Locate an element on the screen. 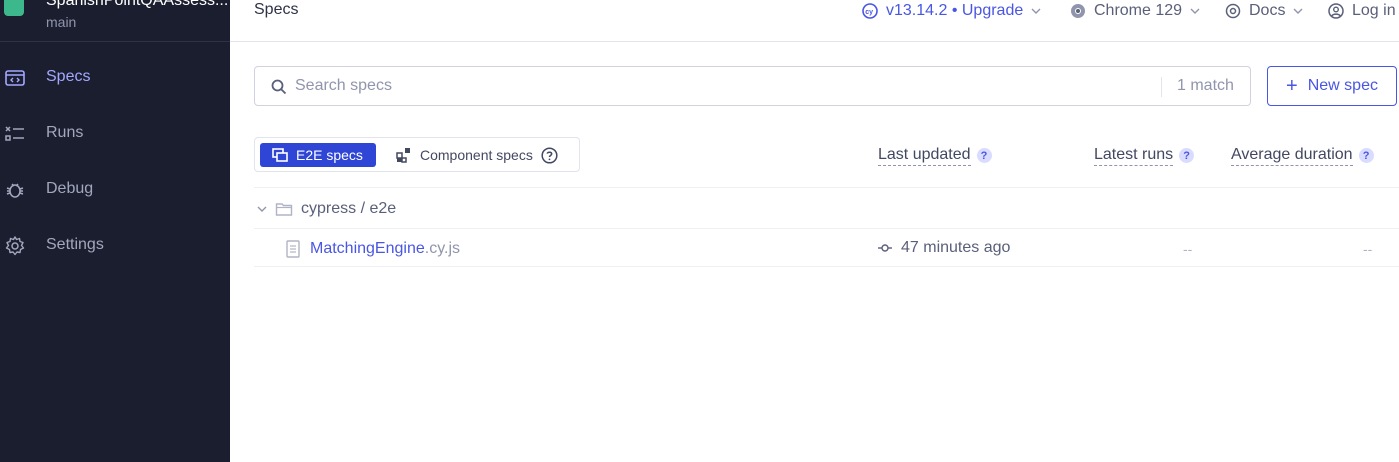  project-branch: main is located at coordinates (61, 22).